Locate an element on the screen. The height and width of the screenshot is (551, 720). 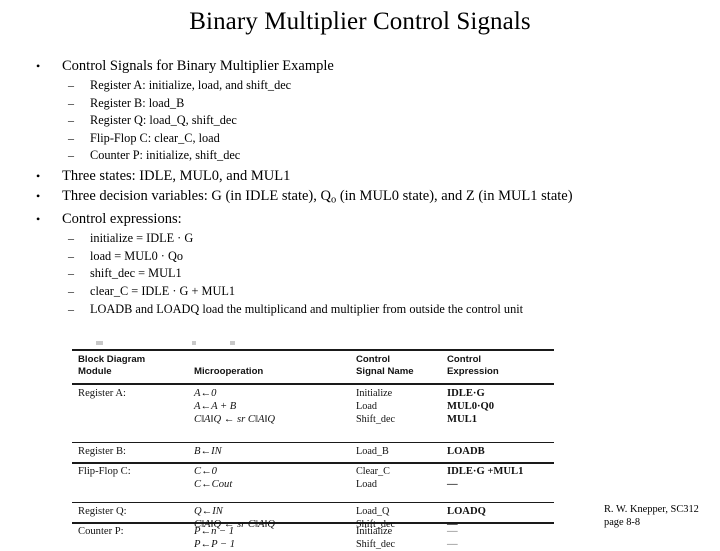
cell-control-expression: — — is located at coordinates (500, 538).